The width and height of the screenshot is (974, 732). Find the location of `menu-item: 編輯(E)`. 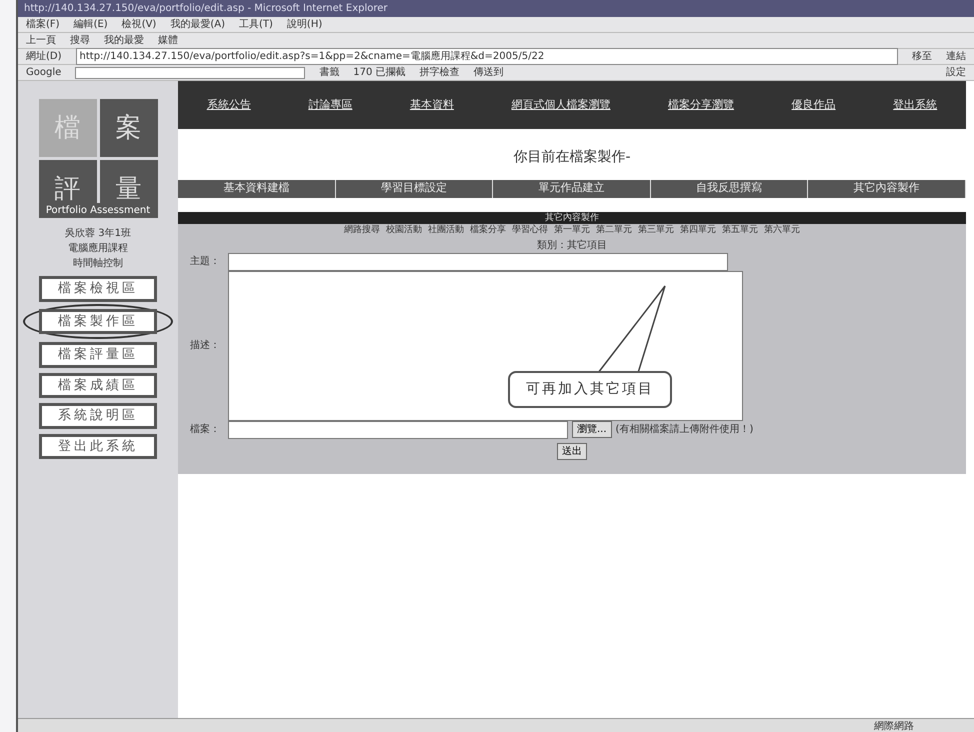

menu-item: 編輯(E) is located at coordinates (91, 24).